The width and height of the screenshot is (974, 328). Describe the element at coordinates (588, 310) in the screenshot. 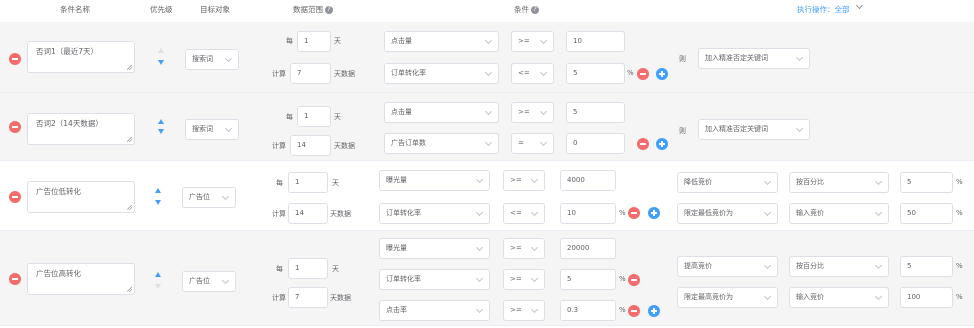

I see `value-input: 0.3` at that location.